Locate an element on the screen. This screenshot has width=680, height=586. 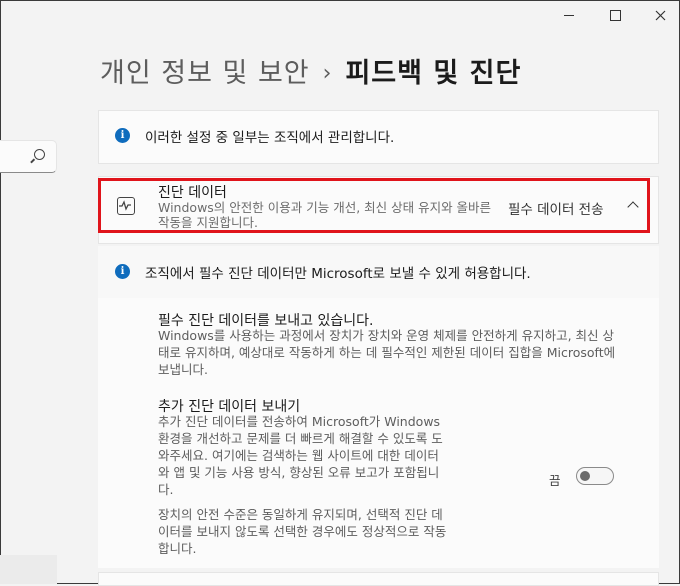
page-title: 피드백 및 진단 is located at coordinates (433, 73).